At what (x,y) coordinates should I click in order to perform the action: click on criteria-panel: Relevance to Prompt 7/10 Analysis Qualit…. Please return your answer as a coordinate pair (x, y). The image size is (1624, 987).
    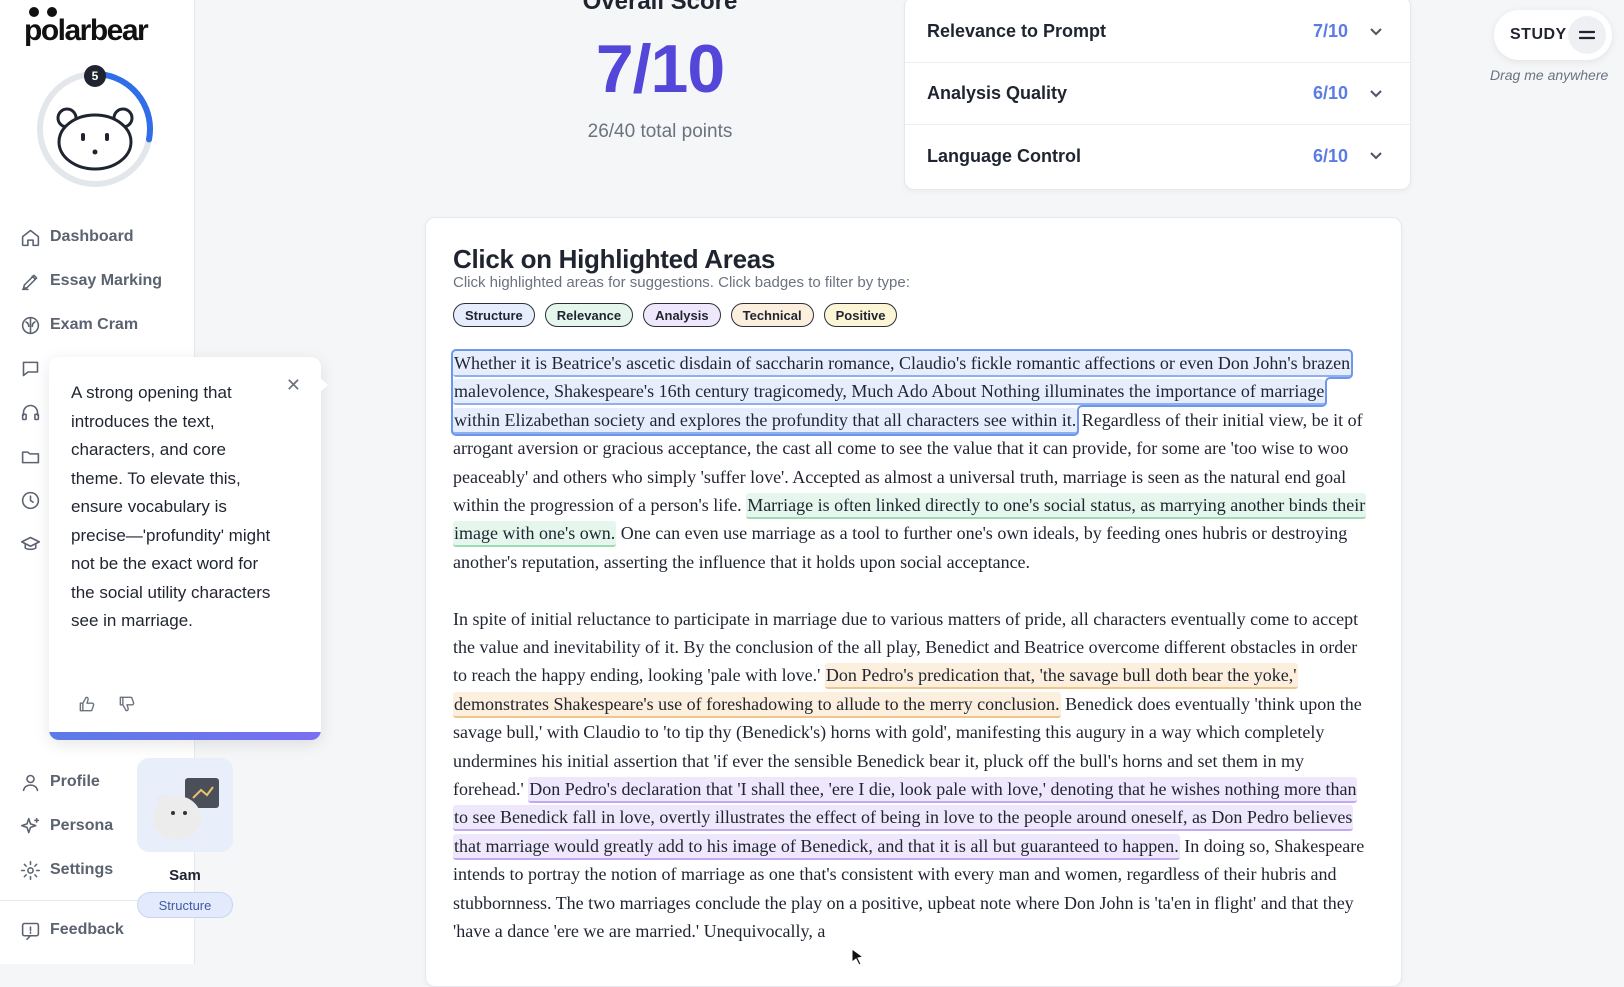
    Looking at the image, I should click on (1157, 95).